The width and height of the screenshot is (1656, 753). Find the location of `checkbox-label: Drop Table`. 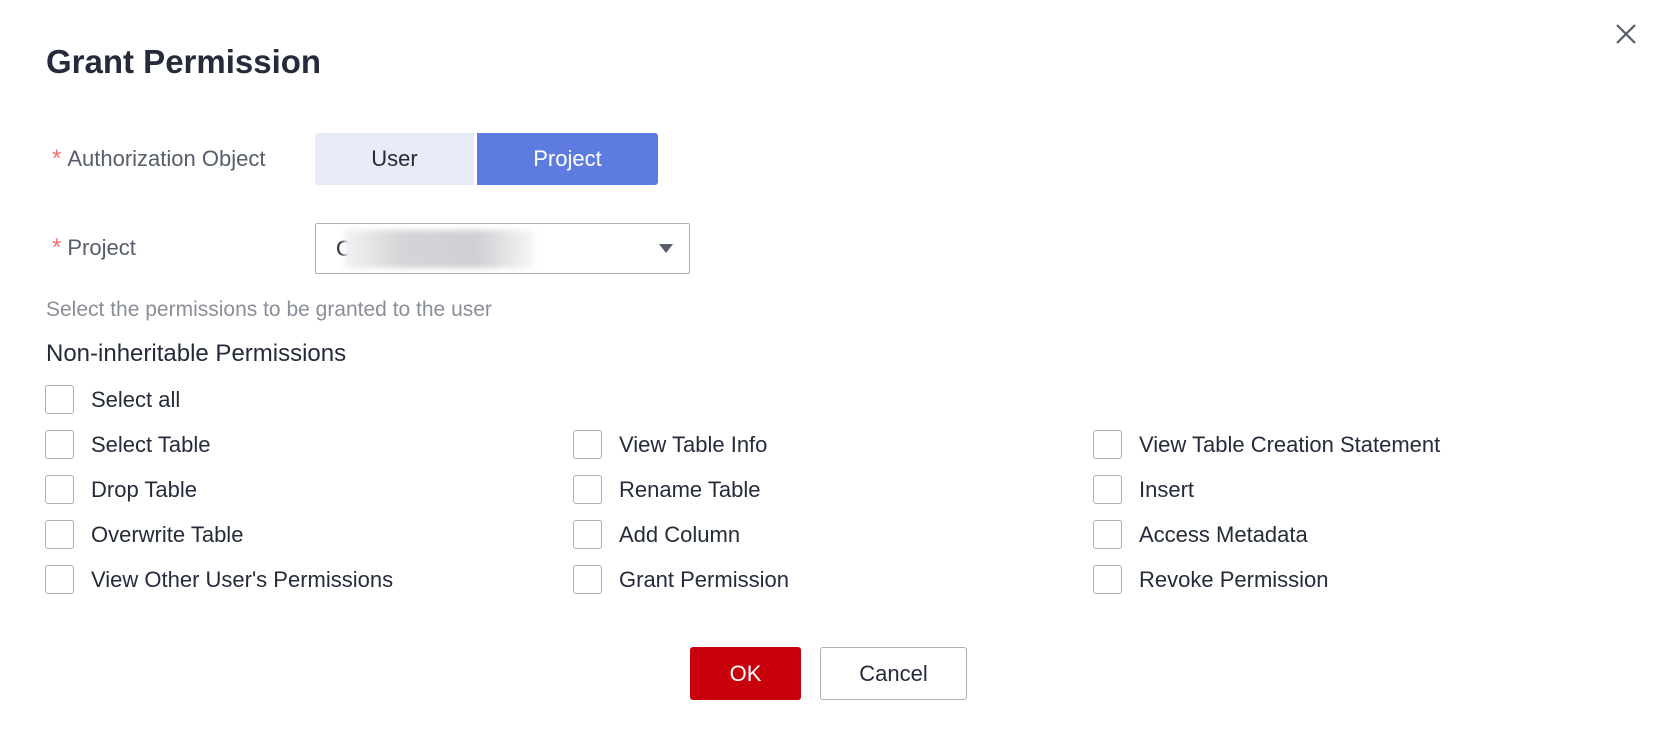

checkbox-label: Drop Table is located at coordinates (144, 489).